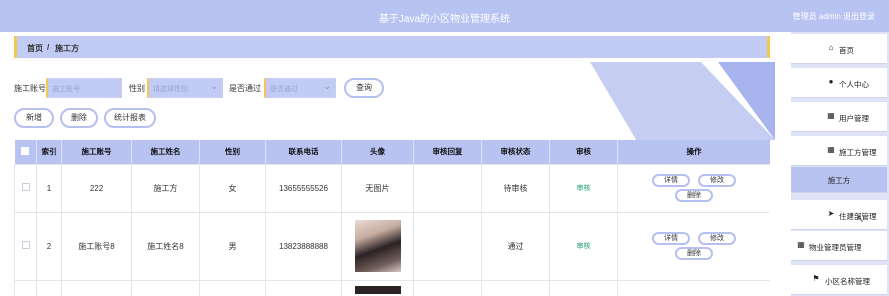 The height and width of the screenshot is (296, 889). What do you see at coordinates (835, 247) in the screenshot?
I see `sidebar-item-label: 物业管理员管理` at bounding box center [835, 247].